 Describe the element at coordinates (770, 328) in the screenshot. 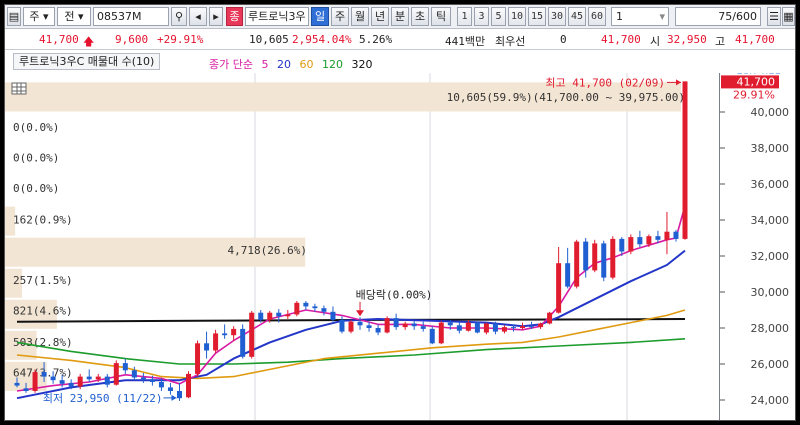

I see `y-tick-label: 28,000` at that location.